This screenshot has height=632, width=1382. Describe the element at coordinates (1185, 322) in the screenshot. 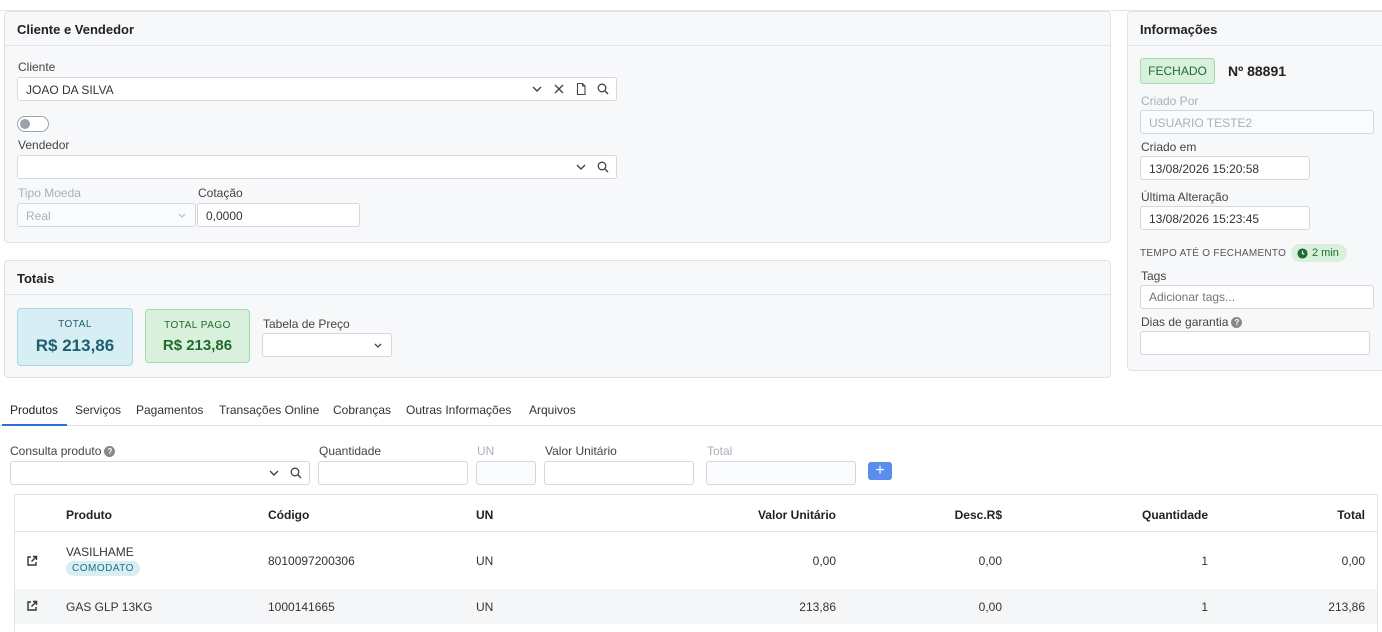

I see `dias-garantia-text: Dias de garantia` at that location.